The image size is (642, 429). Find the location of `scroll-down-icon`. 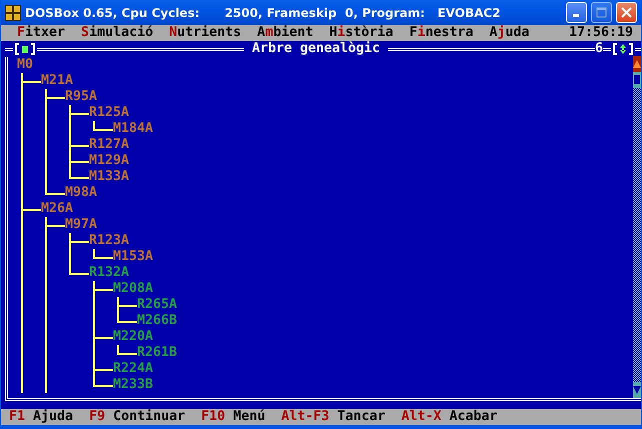

scroll-down-icon is located at coordinates (637, 390).